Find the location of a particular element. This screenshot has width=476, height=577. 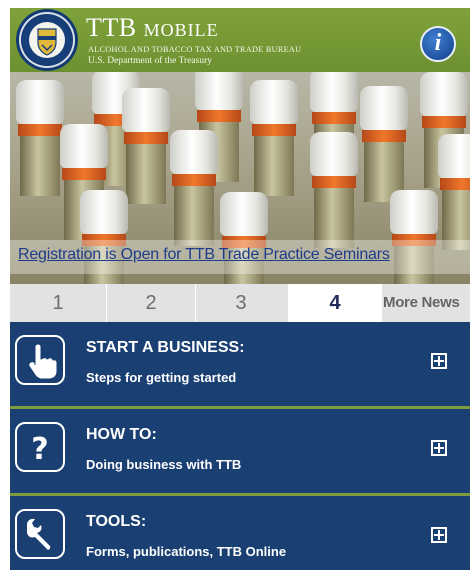

menu-item-label: HOW TO: is located at coordinates (121, 434).